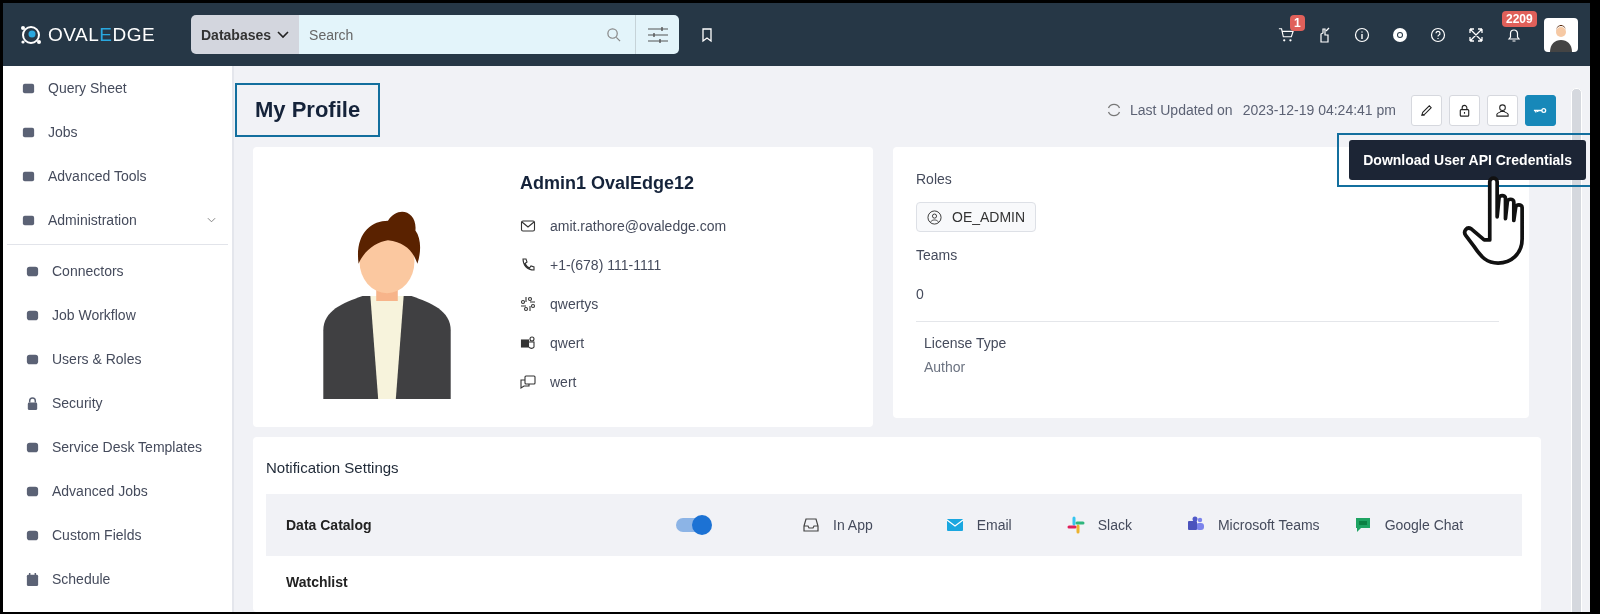  I want to click on help-icon, so click(1438, 34).